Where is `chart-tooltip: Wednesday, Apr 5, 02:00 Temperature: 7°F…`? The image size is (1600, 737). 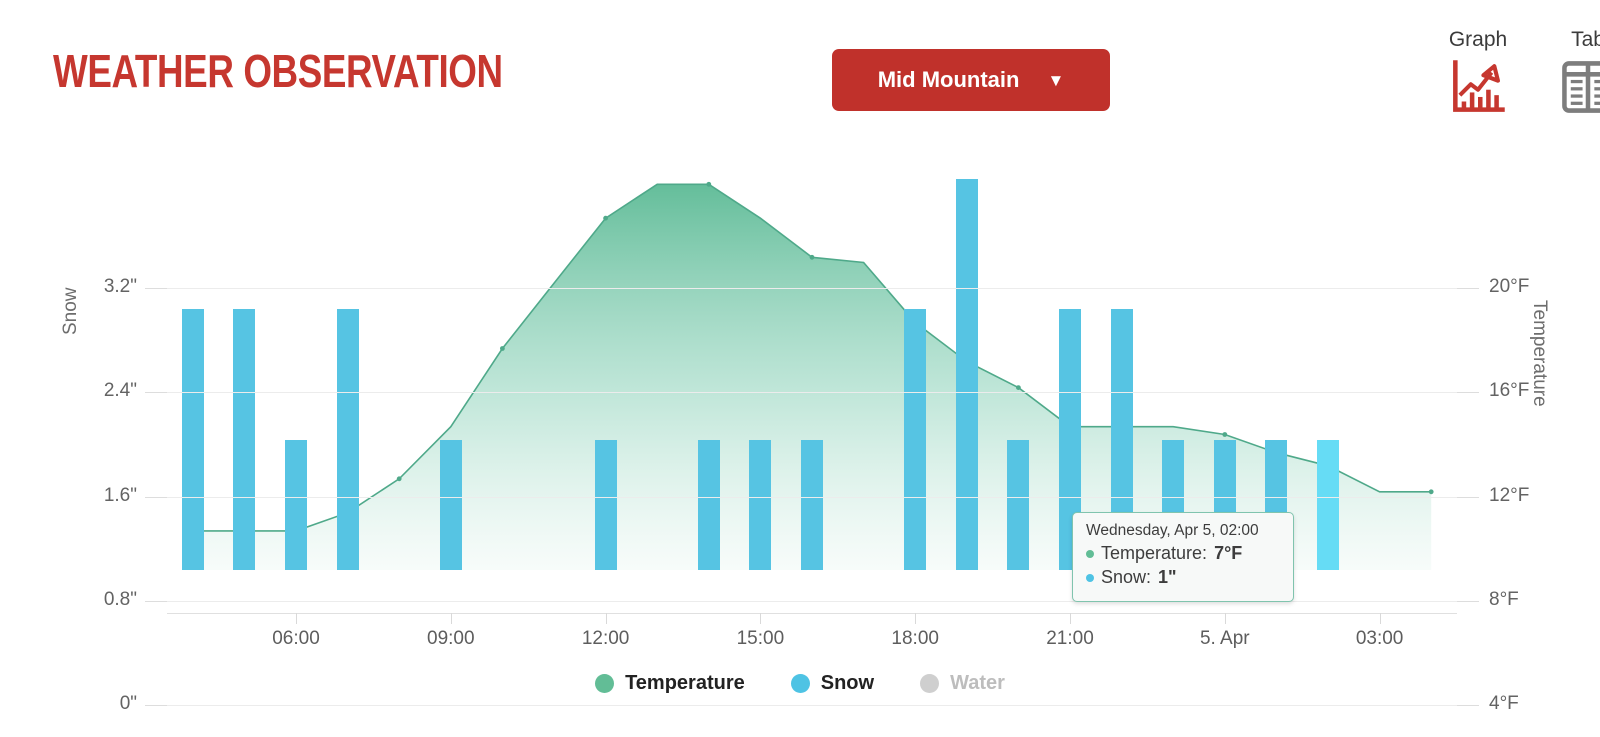
chart-tooltip: Wednesday, Apr 5, 02:00 Temperature: 7°F… is located at coordinates (1183, 557).